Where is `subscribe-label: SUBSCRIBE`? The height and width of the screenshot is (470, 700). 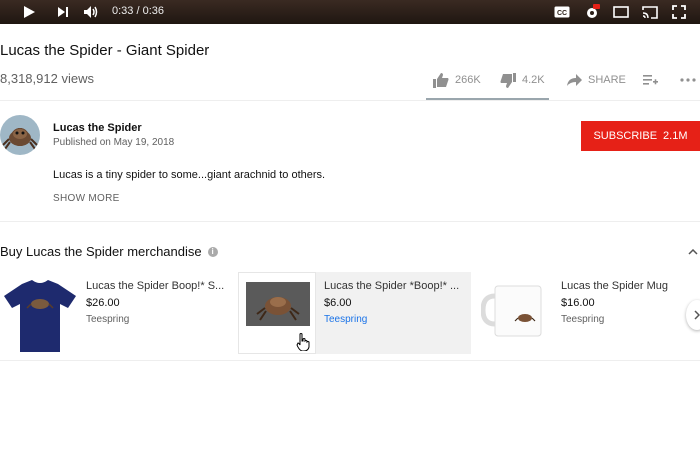
subscribe-label: SUBSCRIBE is located at coordinates (625, 136).